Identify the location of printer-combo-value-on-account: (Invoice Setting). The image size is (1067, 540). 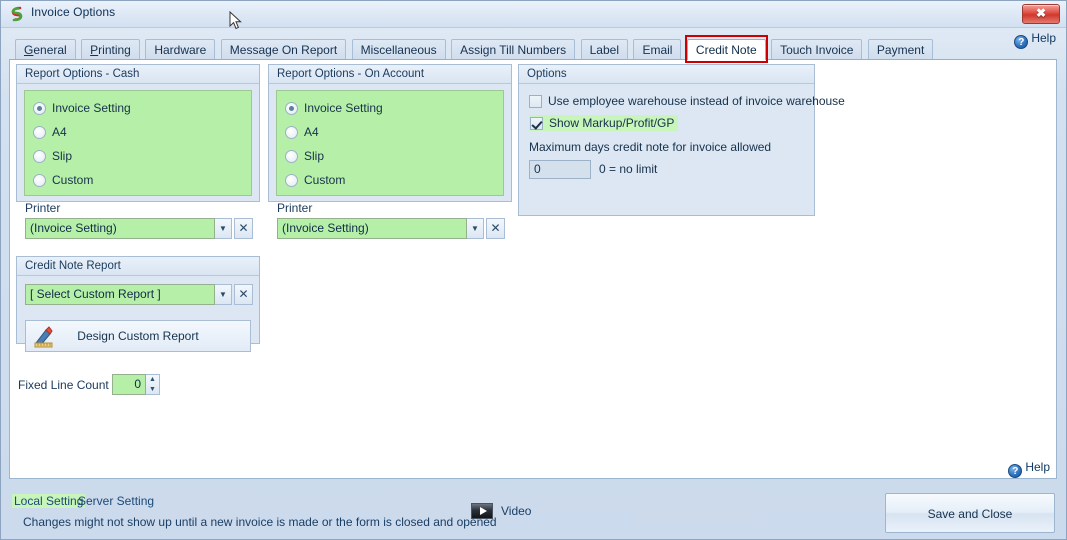
(372, 228).